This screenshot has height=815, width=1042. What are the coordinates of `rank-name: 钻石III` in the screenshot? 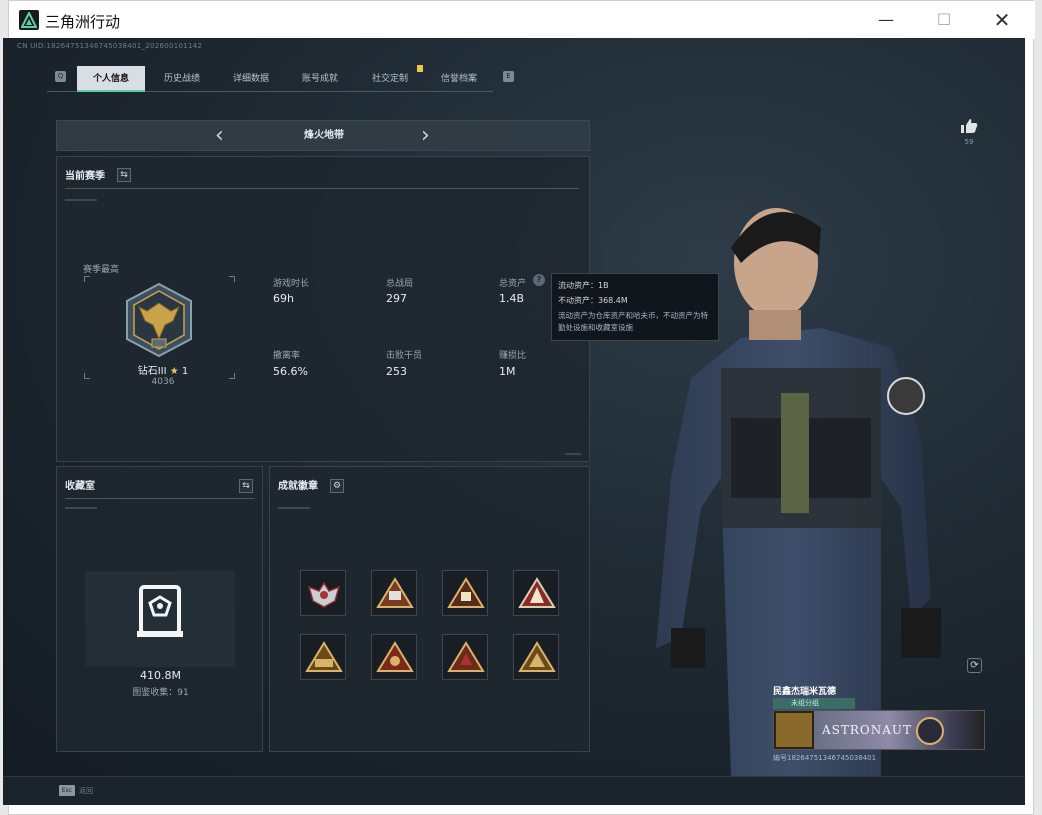 It's located at (152, 371).